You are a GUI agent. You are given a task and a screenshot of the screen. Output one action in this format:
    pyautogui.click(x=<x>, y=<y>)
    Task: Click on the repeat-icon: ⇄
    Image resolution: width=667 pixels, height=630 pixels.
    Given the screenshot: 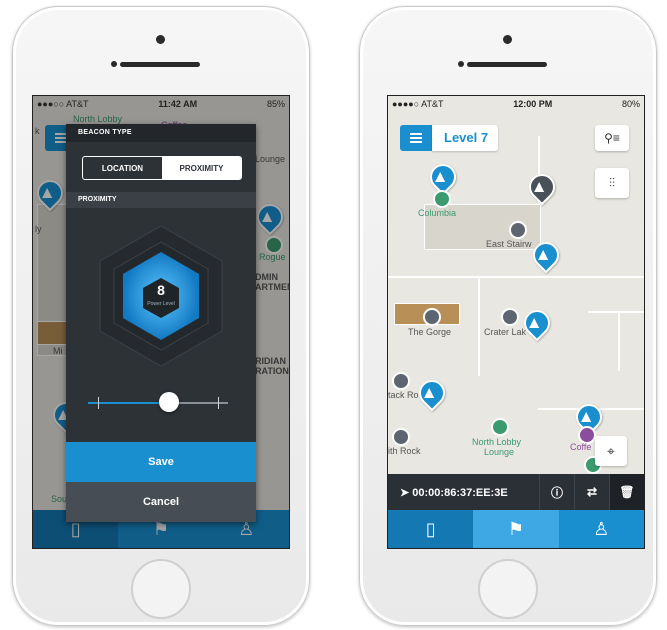 What is the action you would take?
    pyautogui.click(x=592, y=492)
    